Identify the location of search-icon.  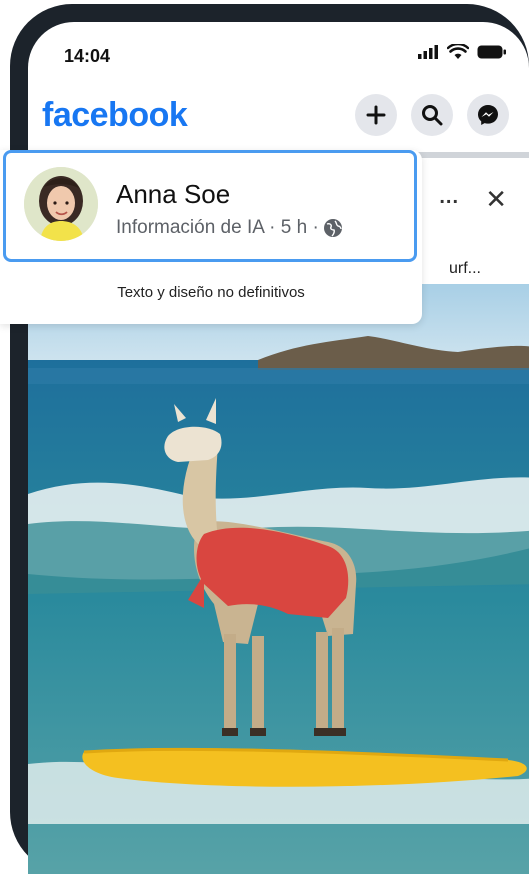
(432, 115).